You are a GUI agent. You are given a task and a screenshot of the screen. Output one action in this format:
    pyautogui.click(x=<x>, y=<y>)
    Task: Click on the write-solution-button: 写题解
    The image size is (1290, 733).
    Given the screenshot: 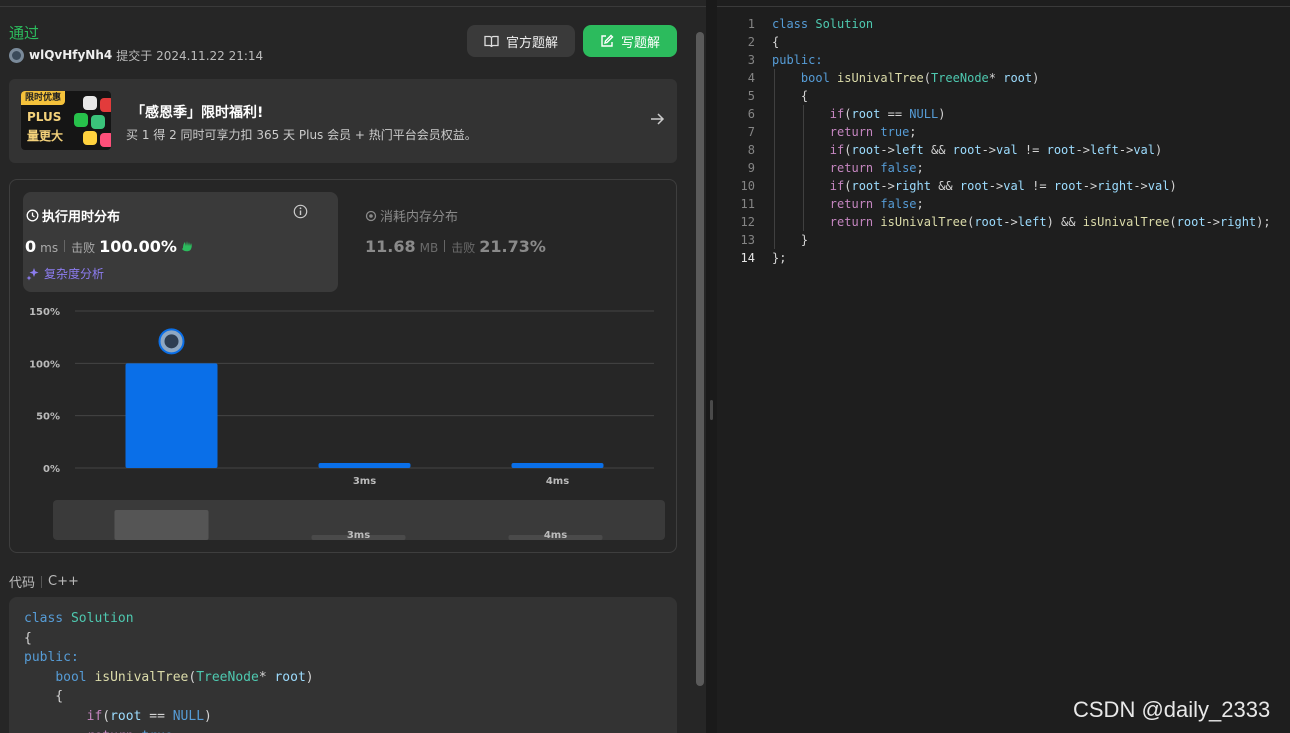 What is the action you would take?
    pyautogui.click(x=630, y=41)
    